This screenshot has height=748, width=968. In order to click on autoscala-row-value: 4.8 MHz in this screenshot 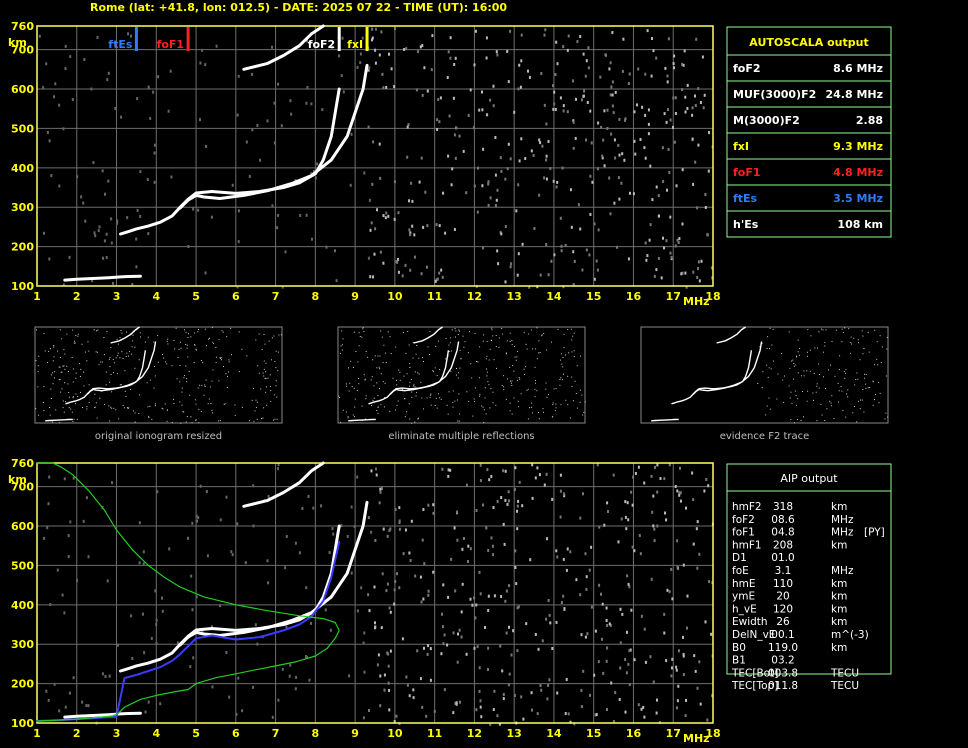, I will do `click(858, 172)`.